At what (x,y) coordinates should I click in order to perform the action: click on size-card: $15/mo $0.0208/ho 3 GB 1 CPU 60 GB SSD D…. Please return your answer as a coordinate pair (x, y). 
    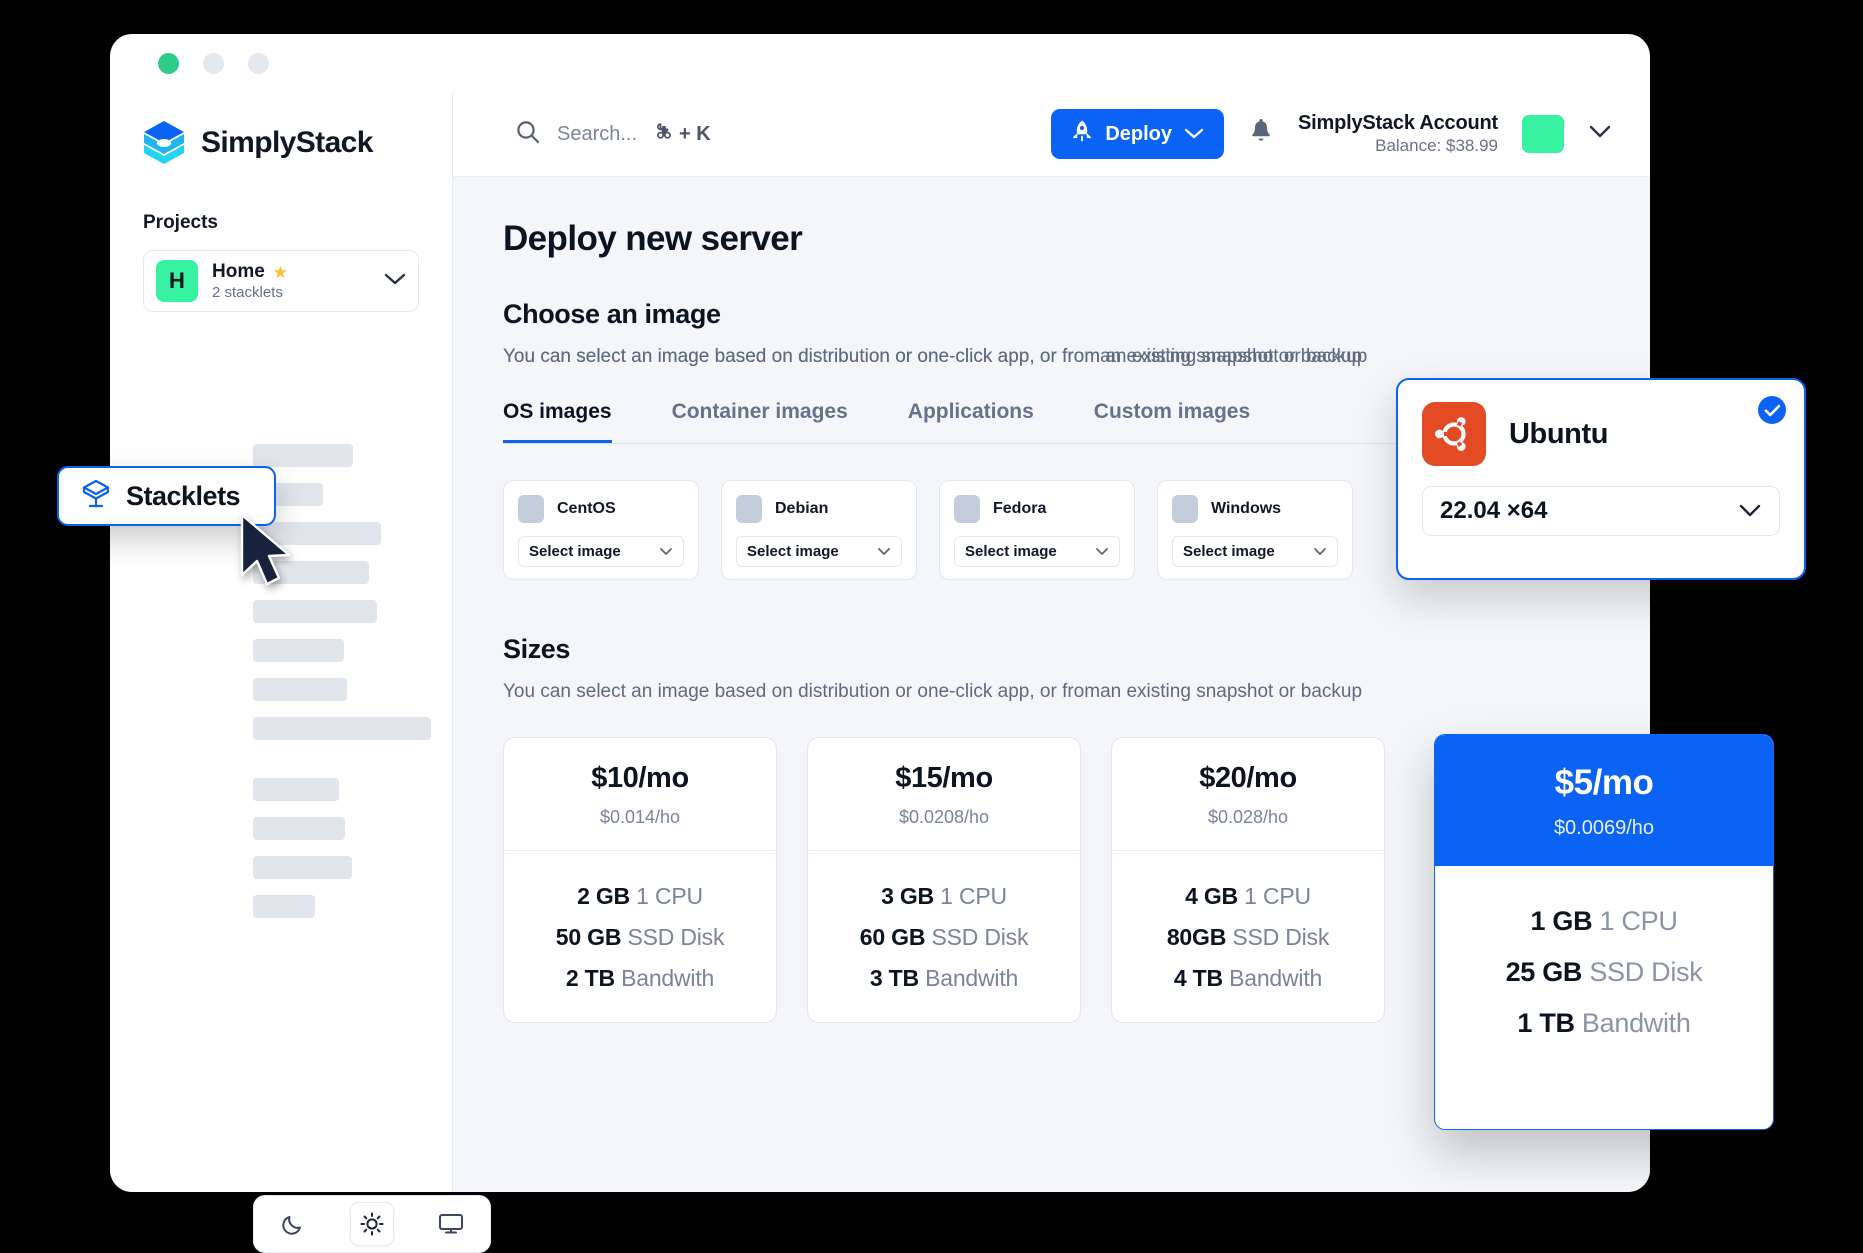
    Looking at the image, I should click on (944, 880).